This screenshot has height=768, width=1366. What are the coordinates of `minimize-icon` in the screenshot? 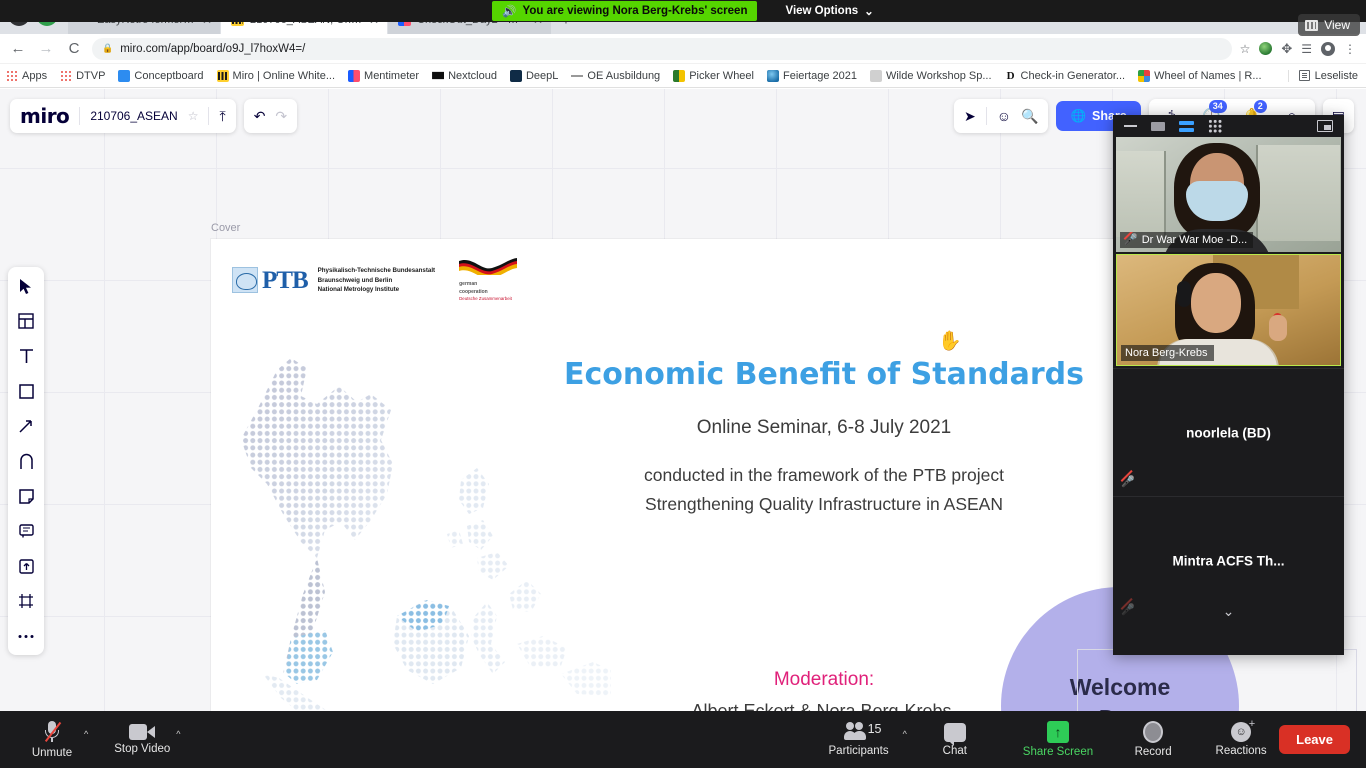 It's located at (1130, 126).